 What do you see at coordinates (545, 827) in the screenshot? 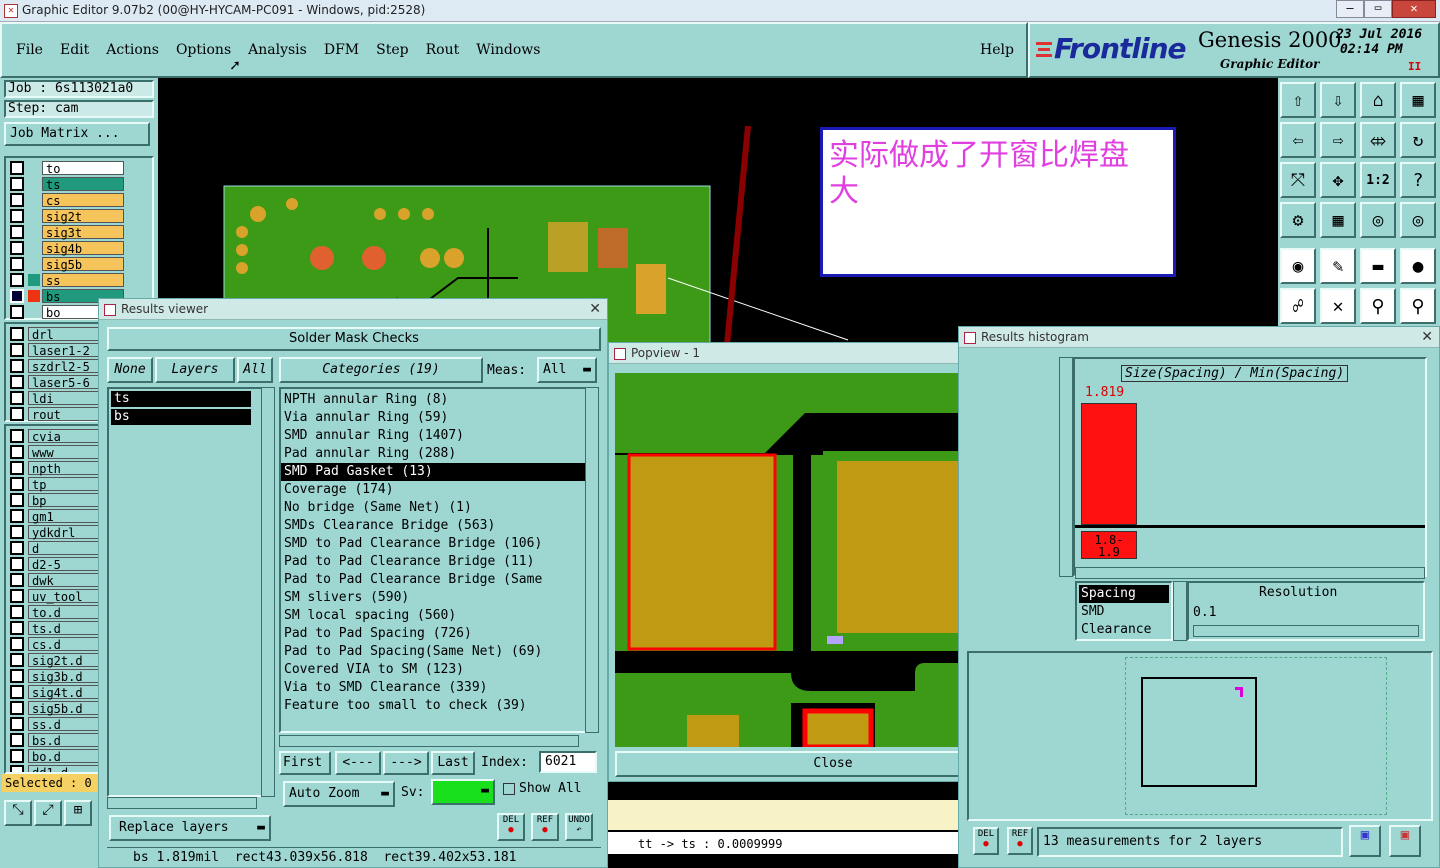
I see `ref-button: REF ●` at bounding box center [545, 827].